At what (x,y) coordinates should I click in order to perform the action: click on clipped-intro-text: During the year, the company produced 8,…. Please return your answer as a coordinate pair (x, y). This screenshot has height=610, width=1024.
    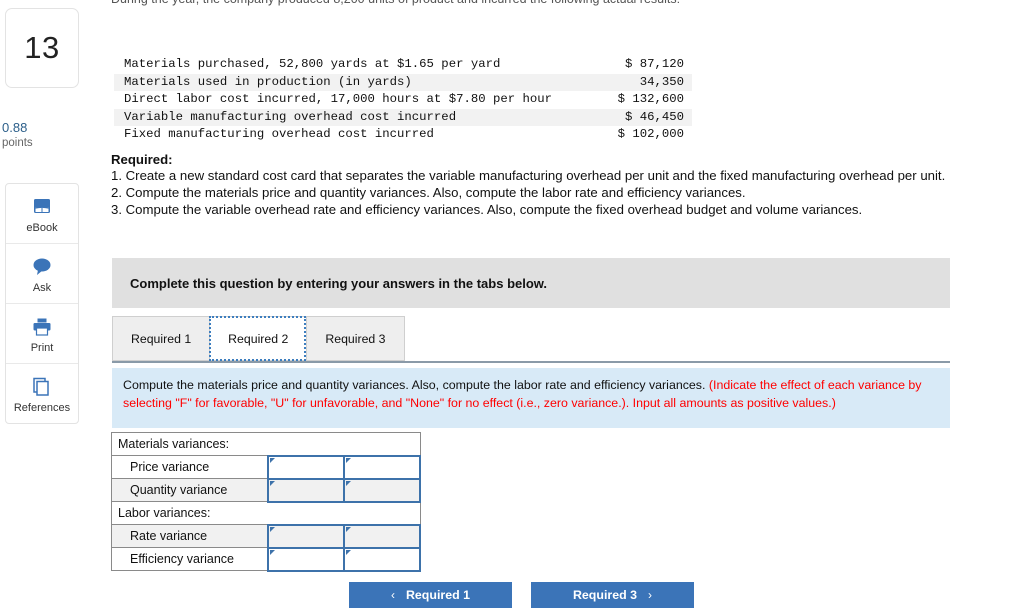
    Looking at the image, I should click on (567, 9).